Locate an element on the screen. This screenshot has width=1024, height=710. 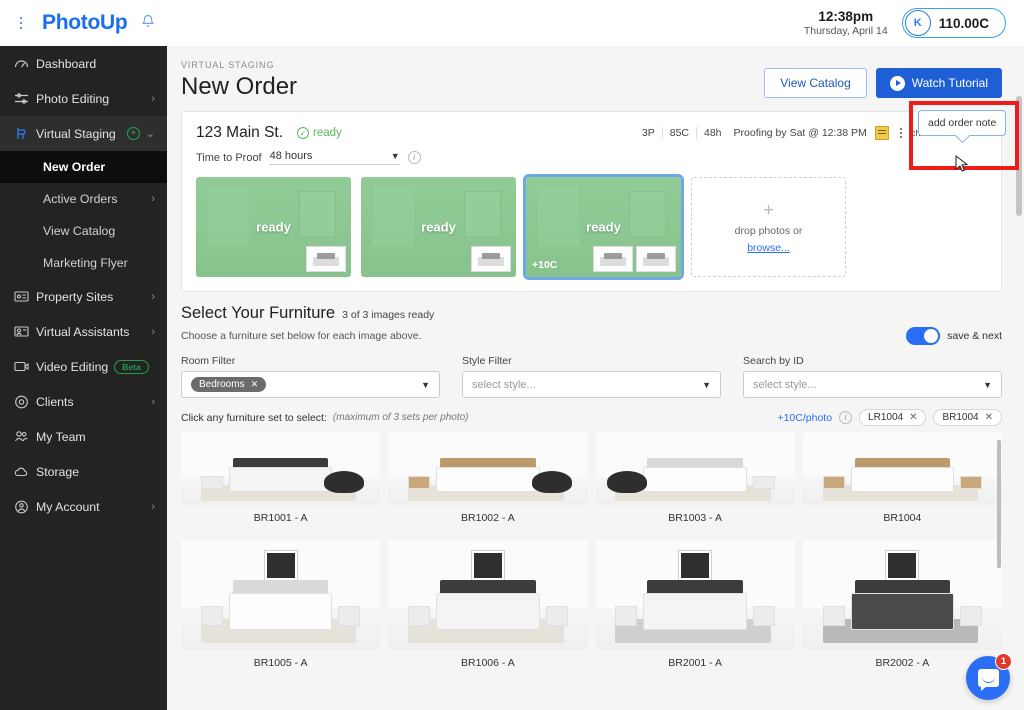
credit-balance-widget: K 110.00C is located at coordinates (953, 23).